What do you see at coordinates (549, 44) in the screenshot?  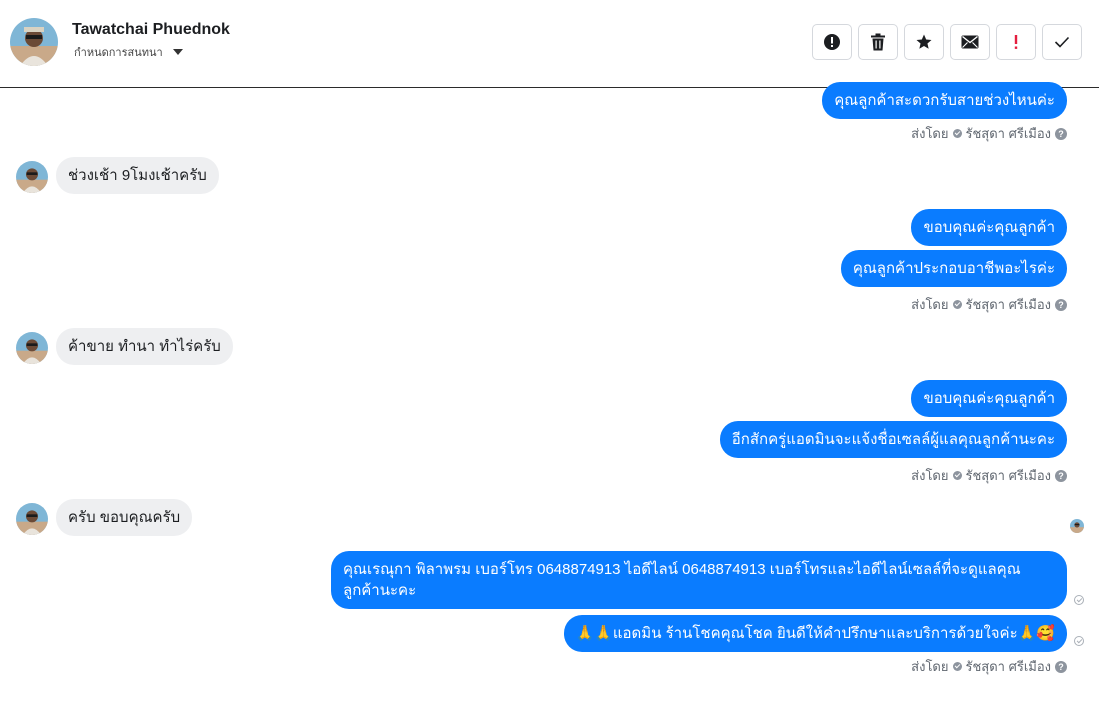 I see `conversation-header: Tawatchai Phuednok กำหนดการสนทนา` at bounding box center [549, 44].